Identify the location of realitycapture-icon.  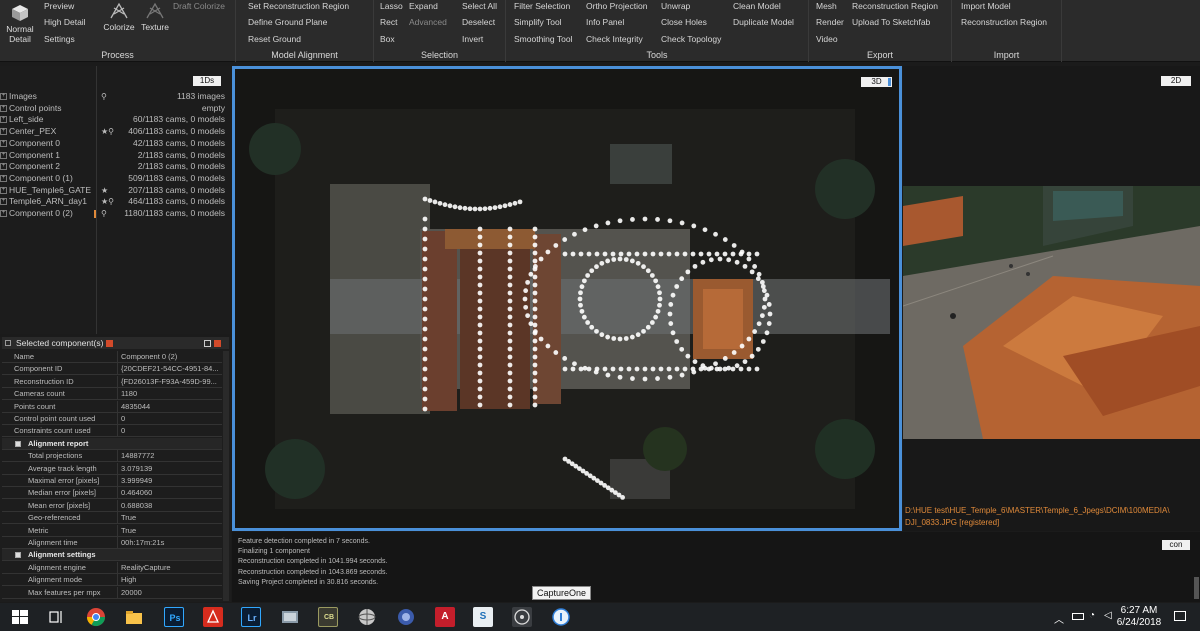
(561, 617).